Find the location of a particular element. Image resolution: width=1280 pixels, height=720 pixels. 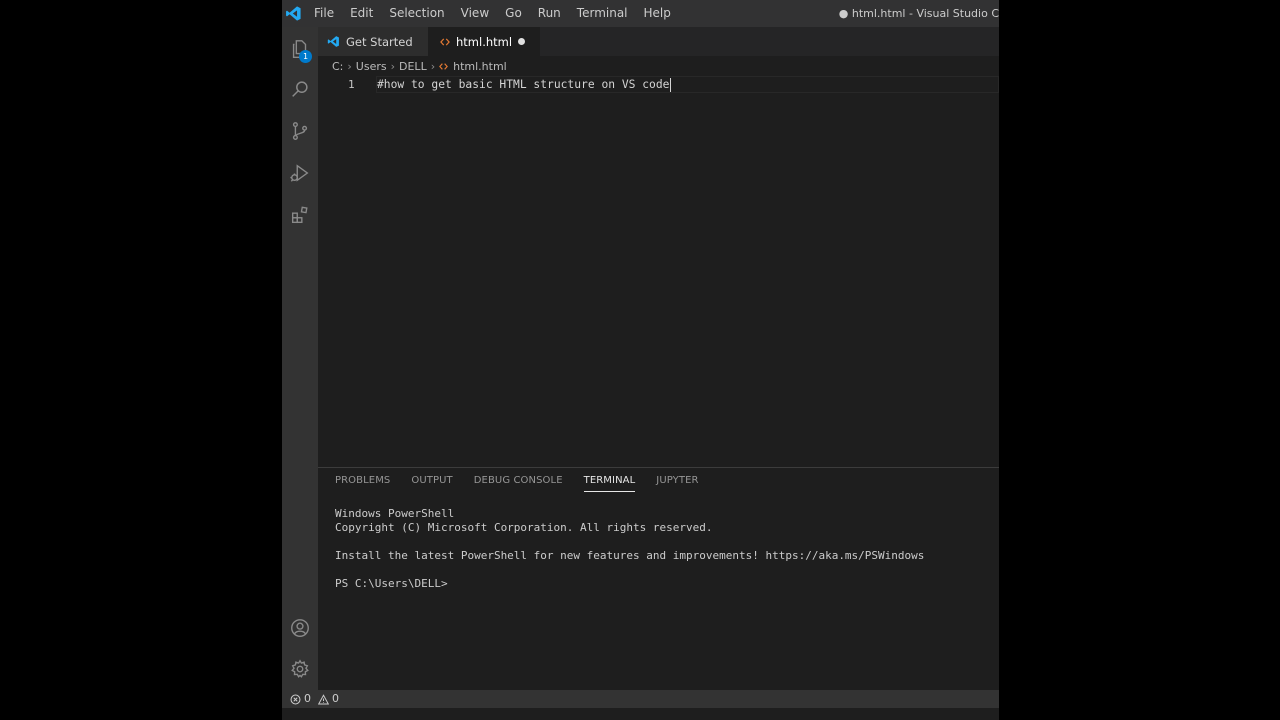

editor-tabs: Get Started html.html is located at coordinates (658, 41).